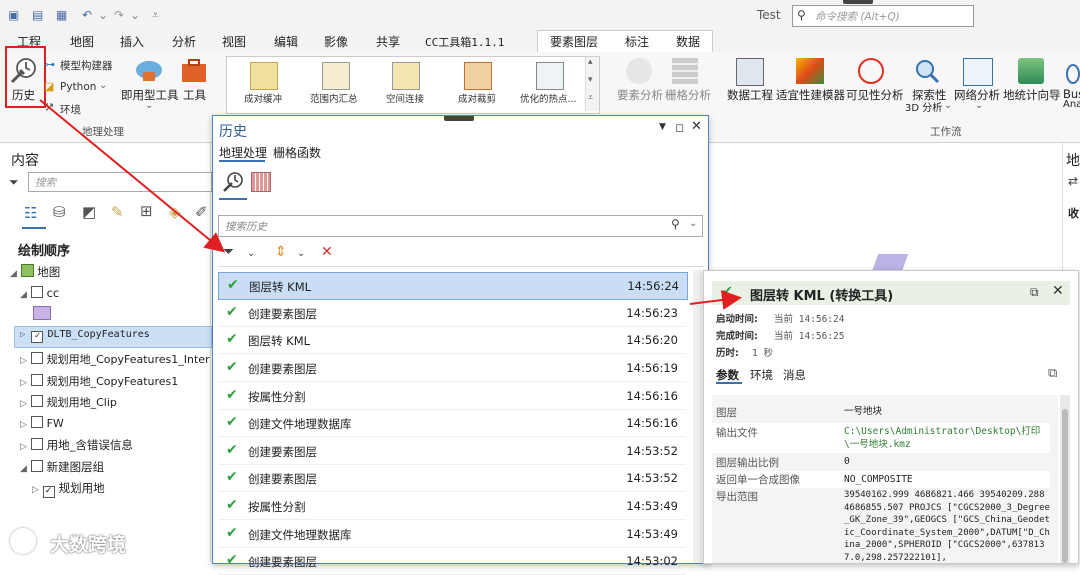 The image size is (1080, 575). I want to click on arrow-row-to-detail, so click(715, 300).